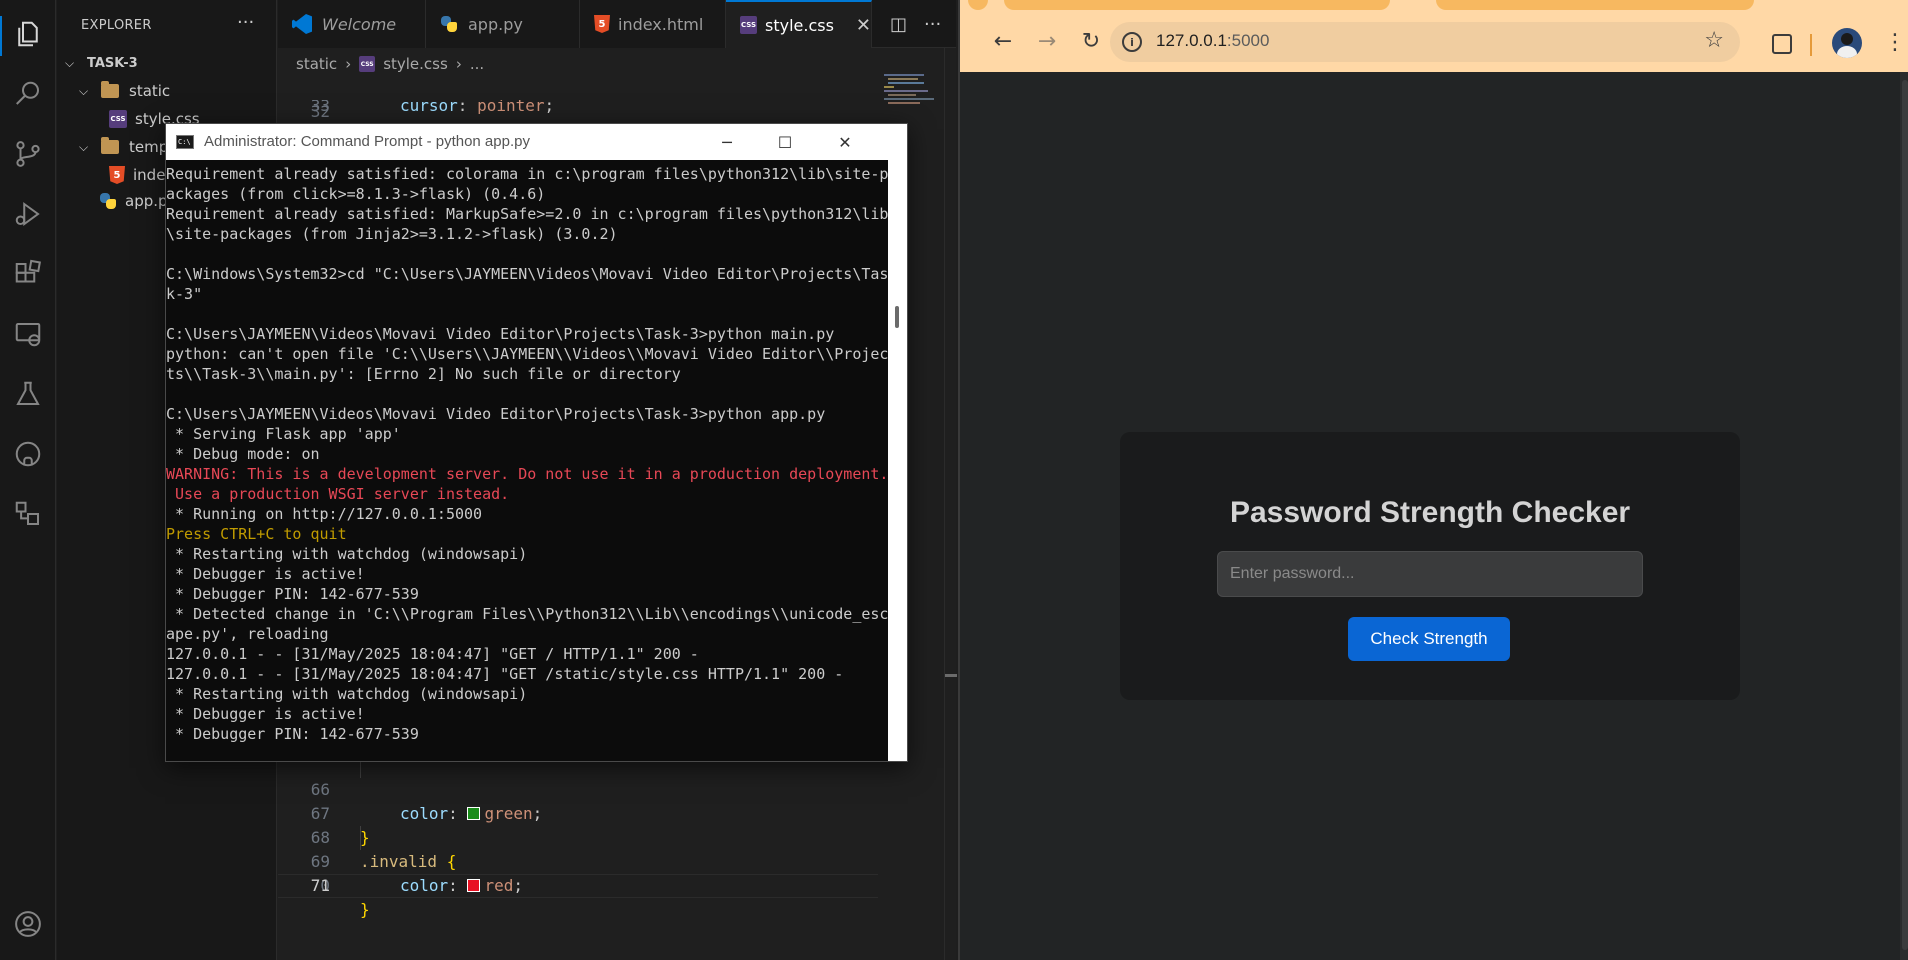 The height and width of the screenshot is (960, 1908). I want to click on tab-app-py: app.py, so click(503, 24).